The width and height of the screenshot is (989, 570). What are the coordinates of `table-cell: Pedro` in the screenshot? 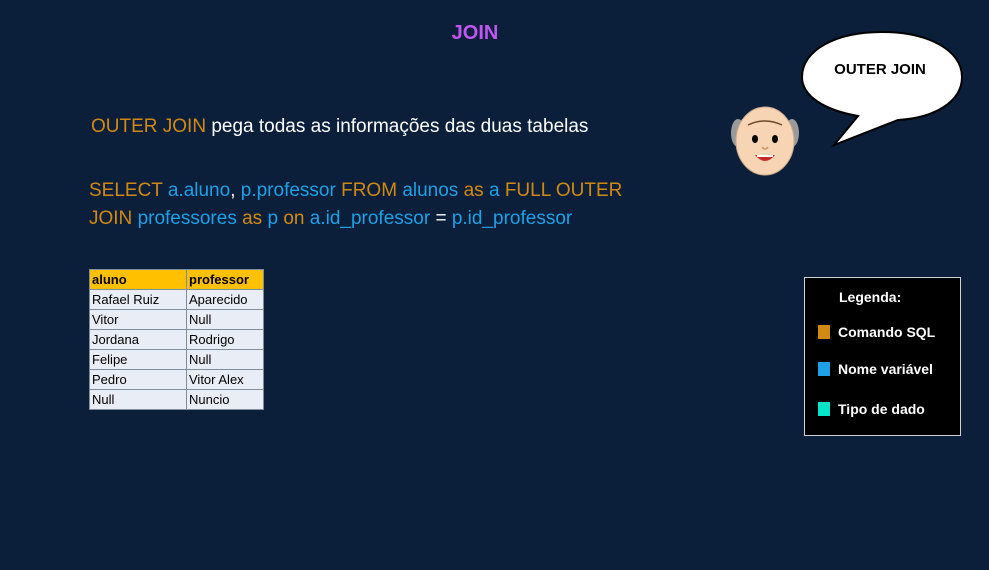 It's located at (138, 379).